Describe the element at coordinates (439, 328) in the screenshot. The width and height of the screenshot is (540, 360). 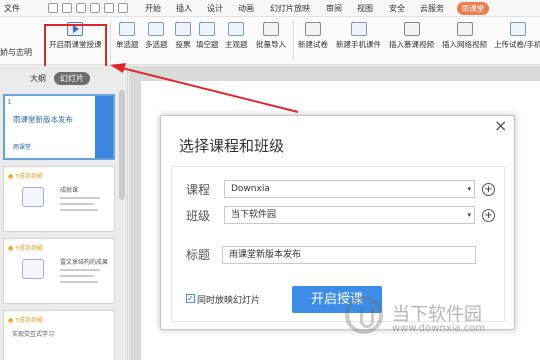
I see `watermark-url: www.downxia.com` at that location.